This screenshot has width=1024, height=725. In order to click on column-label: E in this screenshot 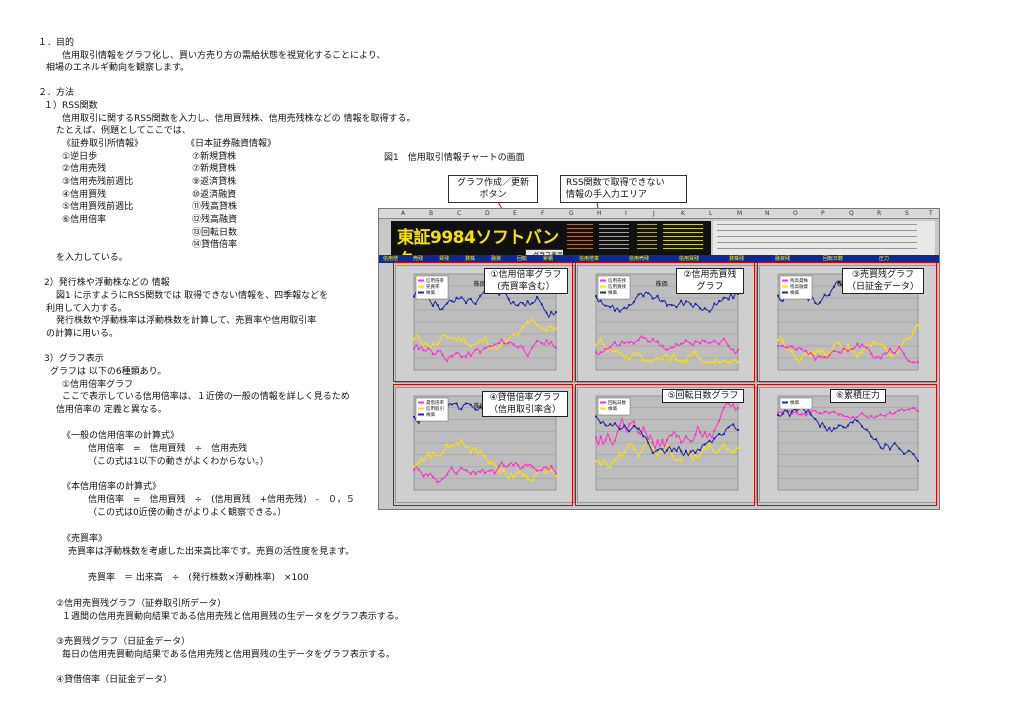, I will do `click(515, 213)`.